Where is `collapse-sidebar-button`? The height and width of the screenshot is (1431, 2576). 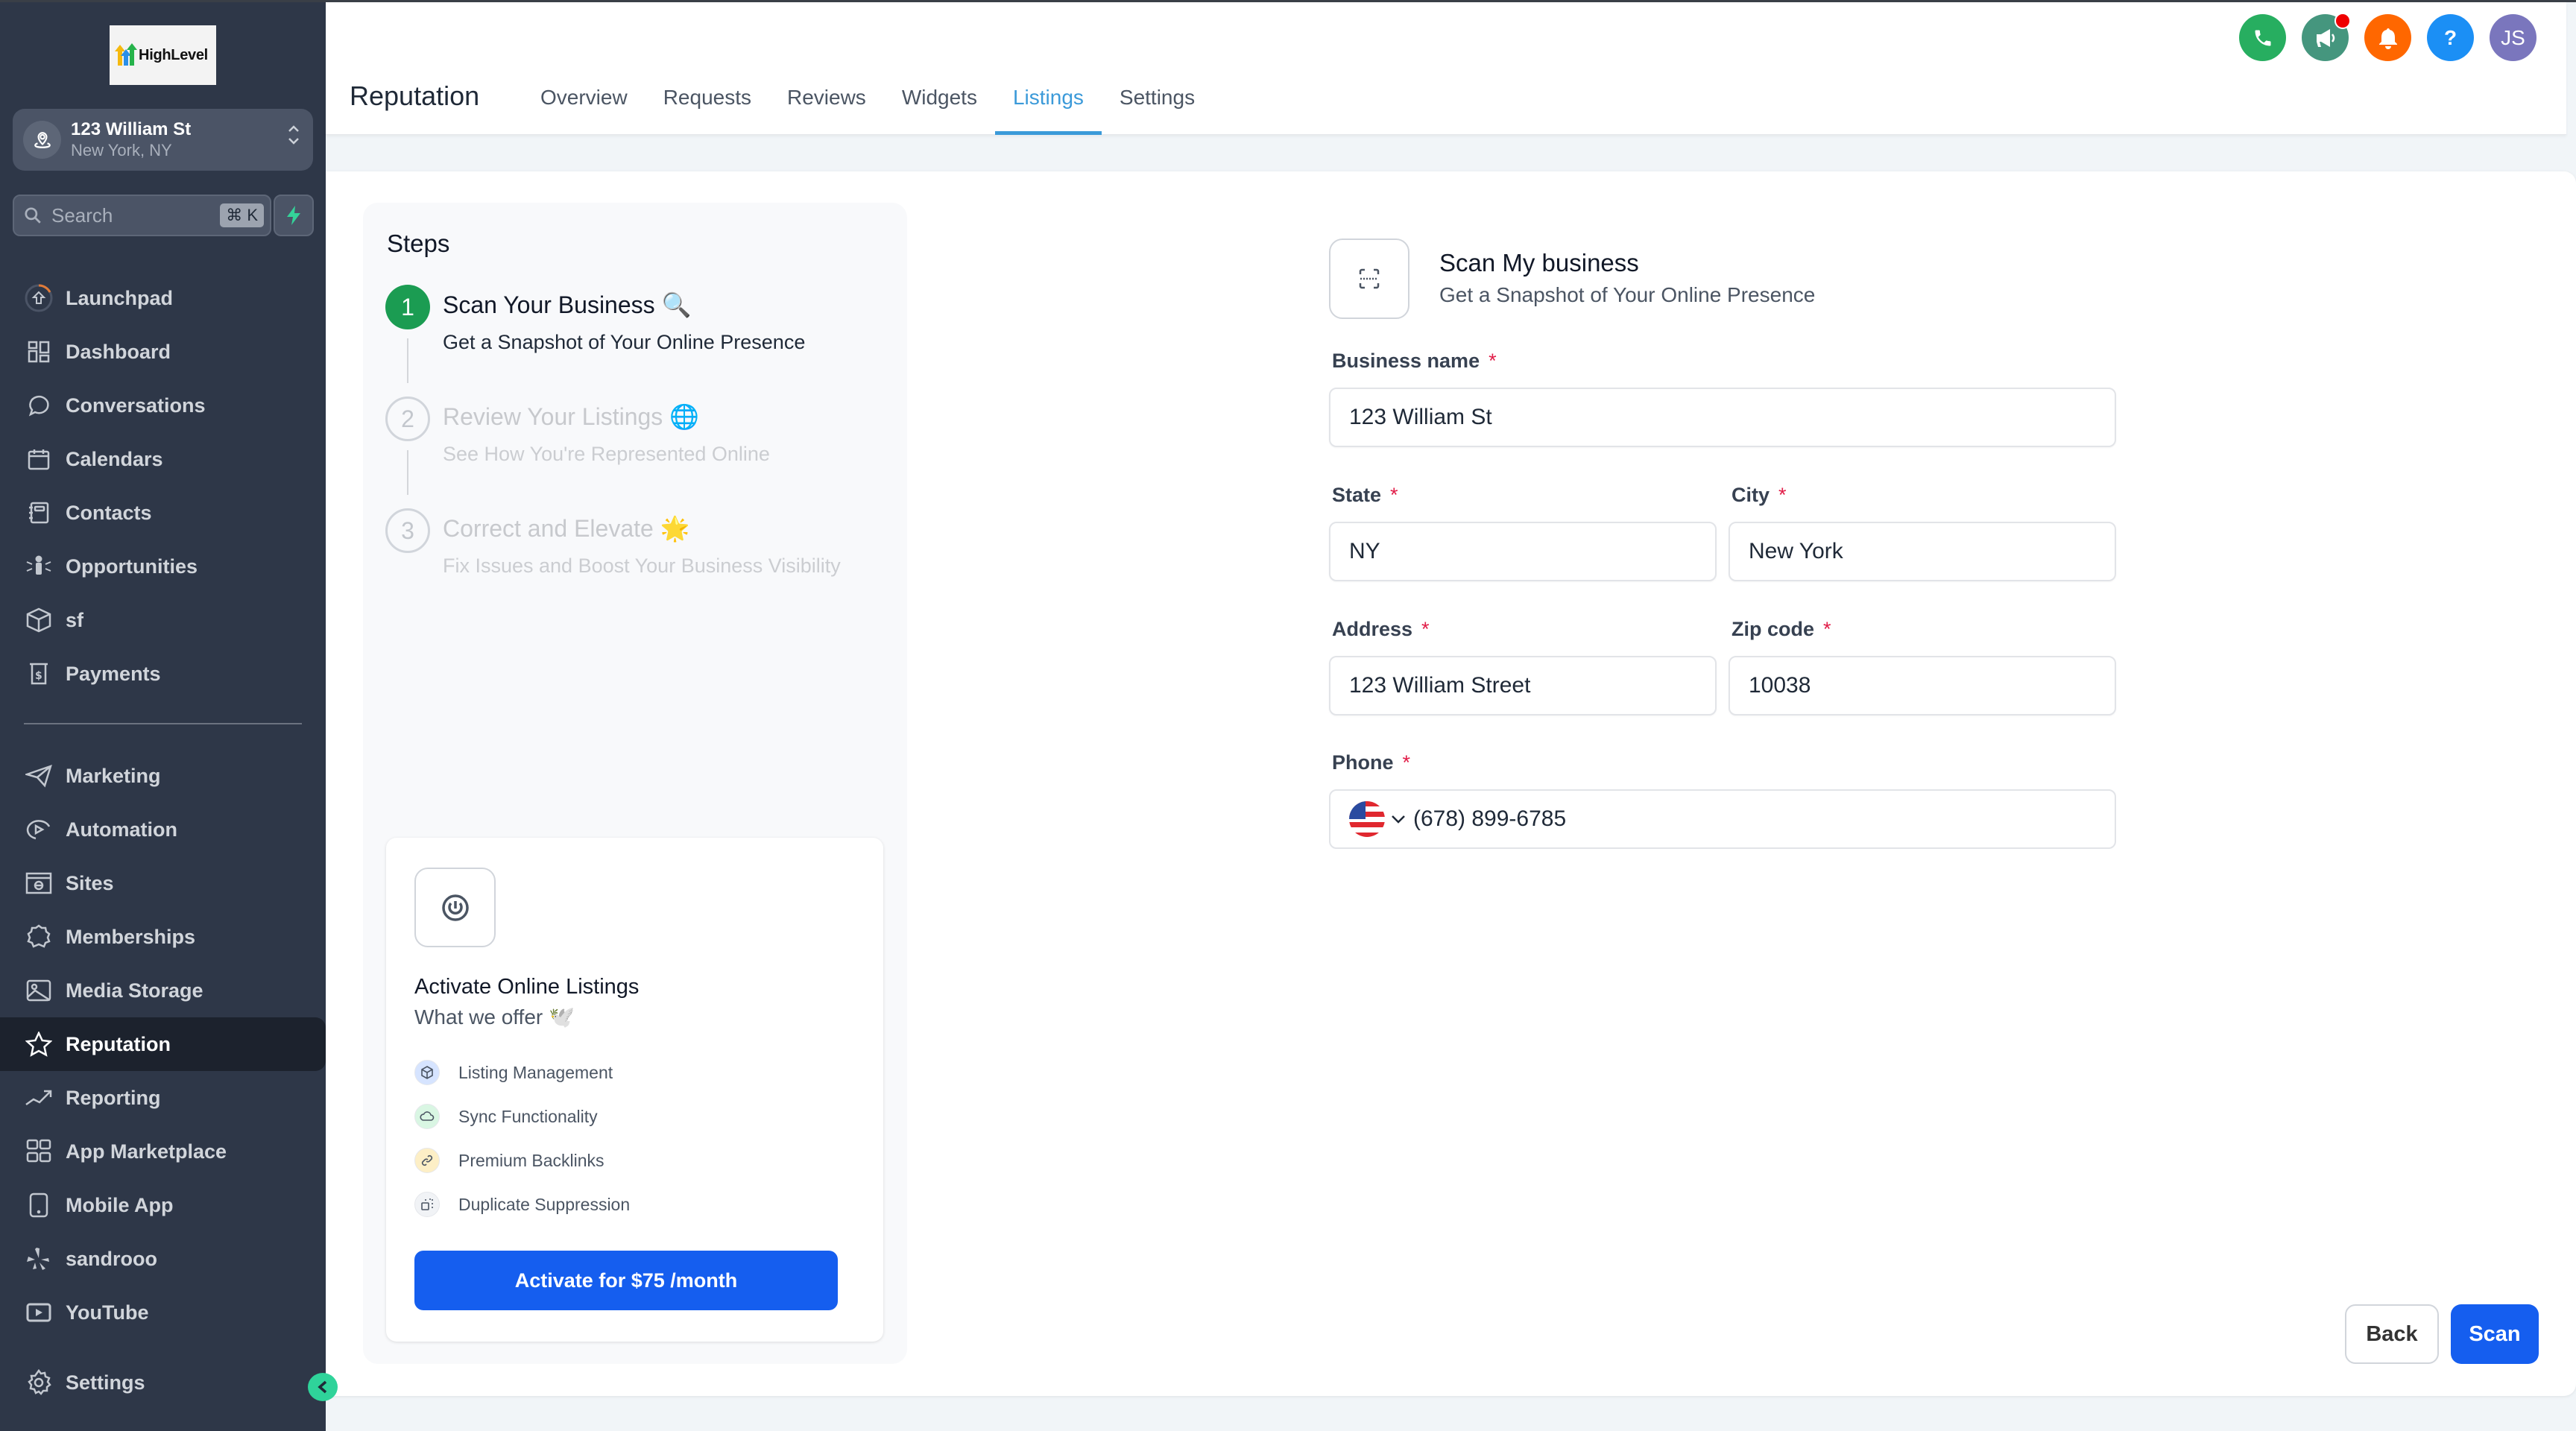 collapse-sidebar-button is located at coordinates (323, 1387).